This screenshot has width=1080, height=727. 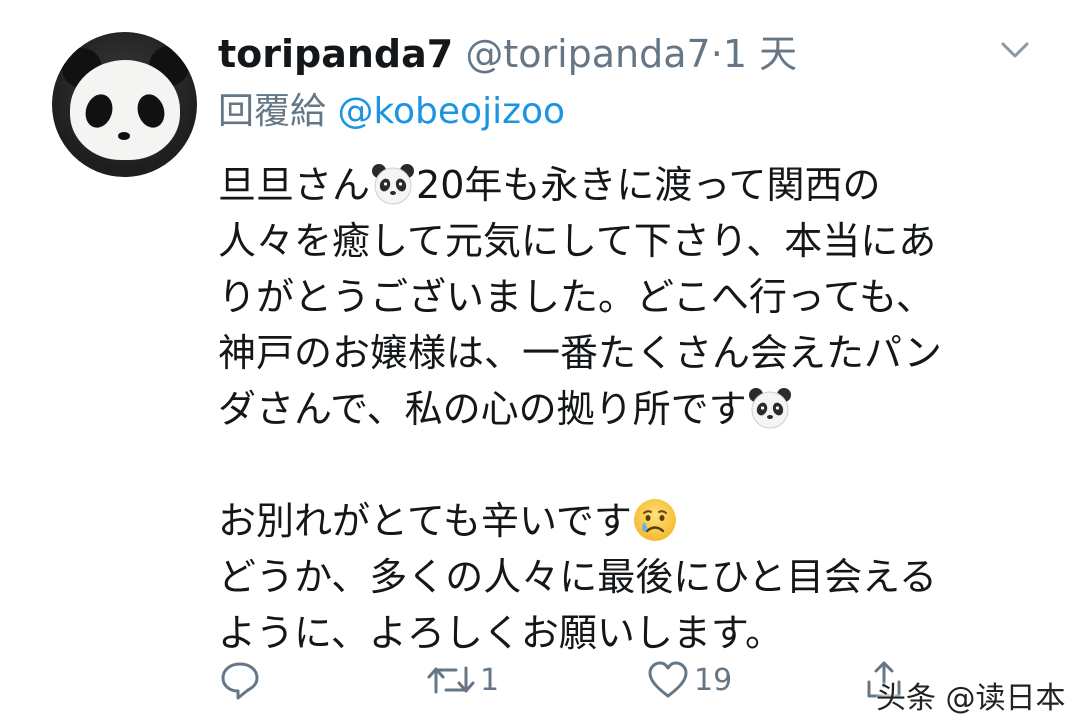 What do you see at coordinates (490, 680) in the screenshot?
I see `retweet-count: 1` at bounding box center [490, 680].